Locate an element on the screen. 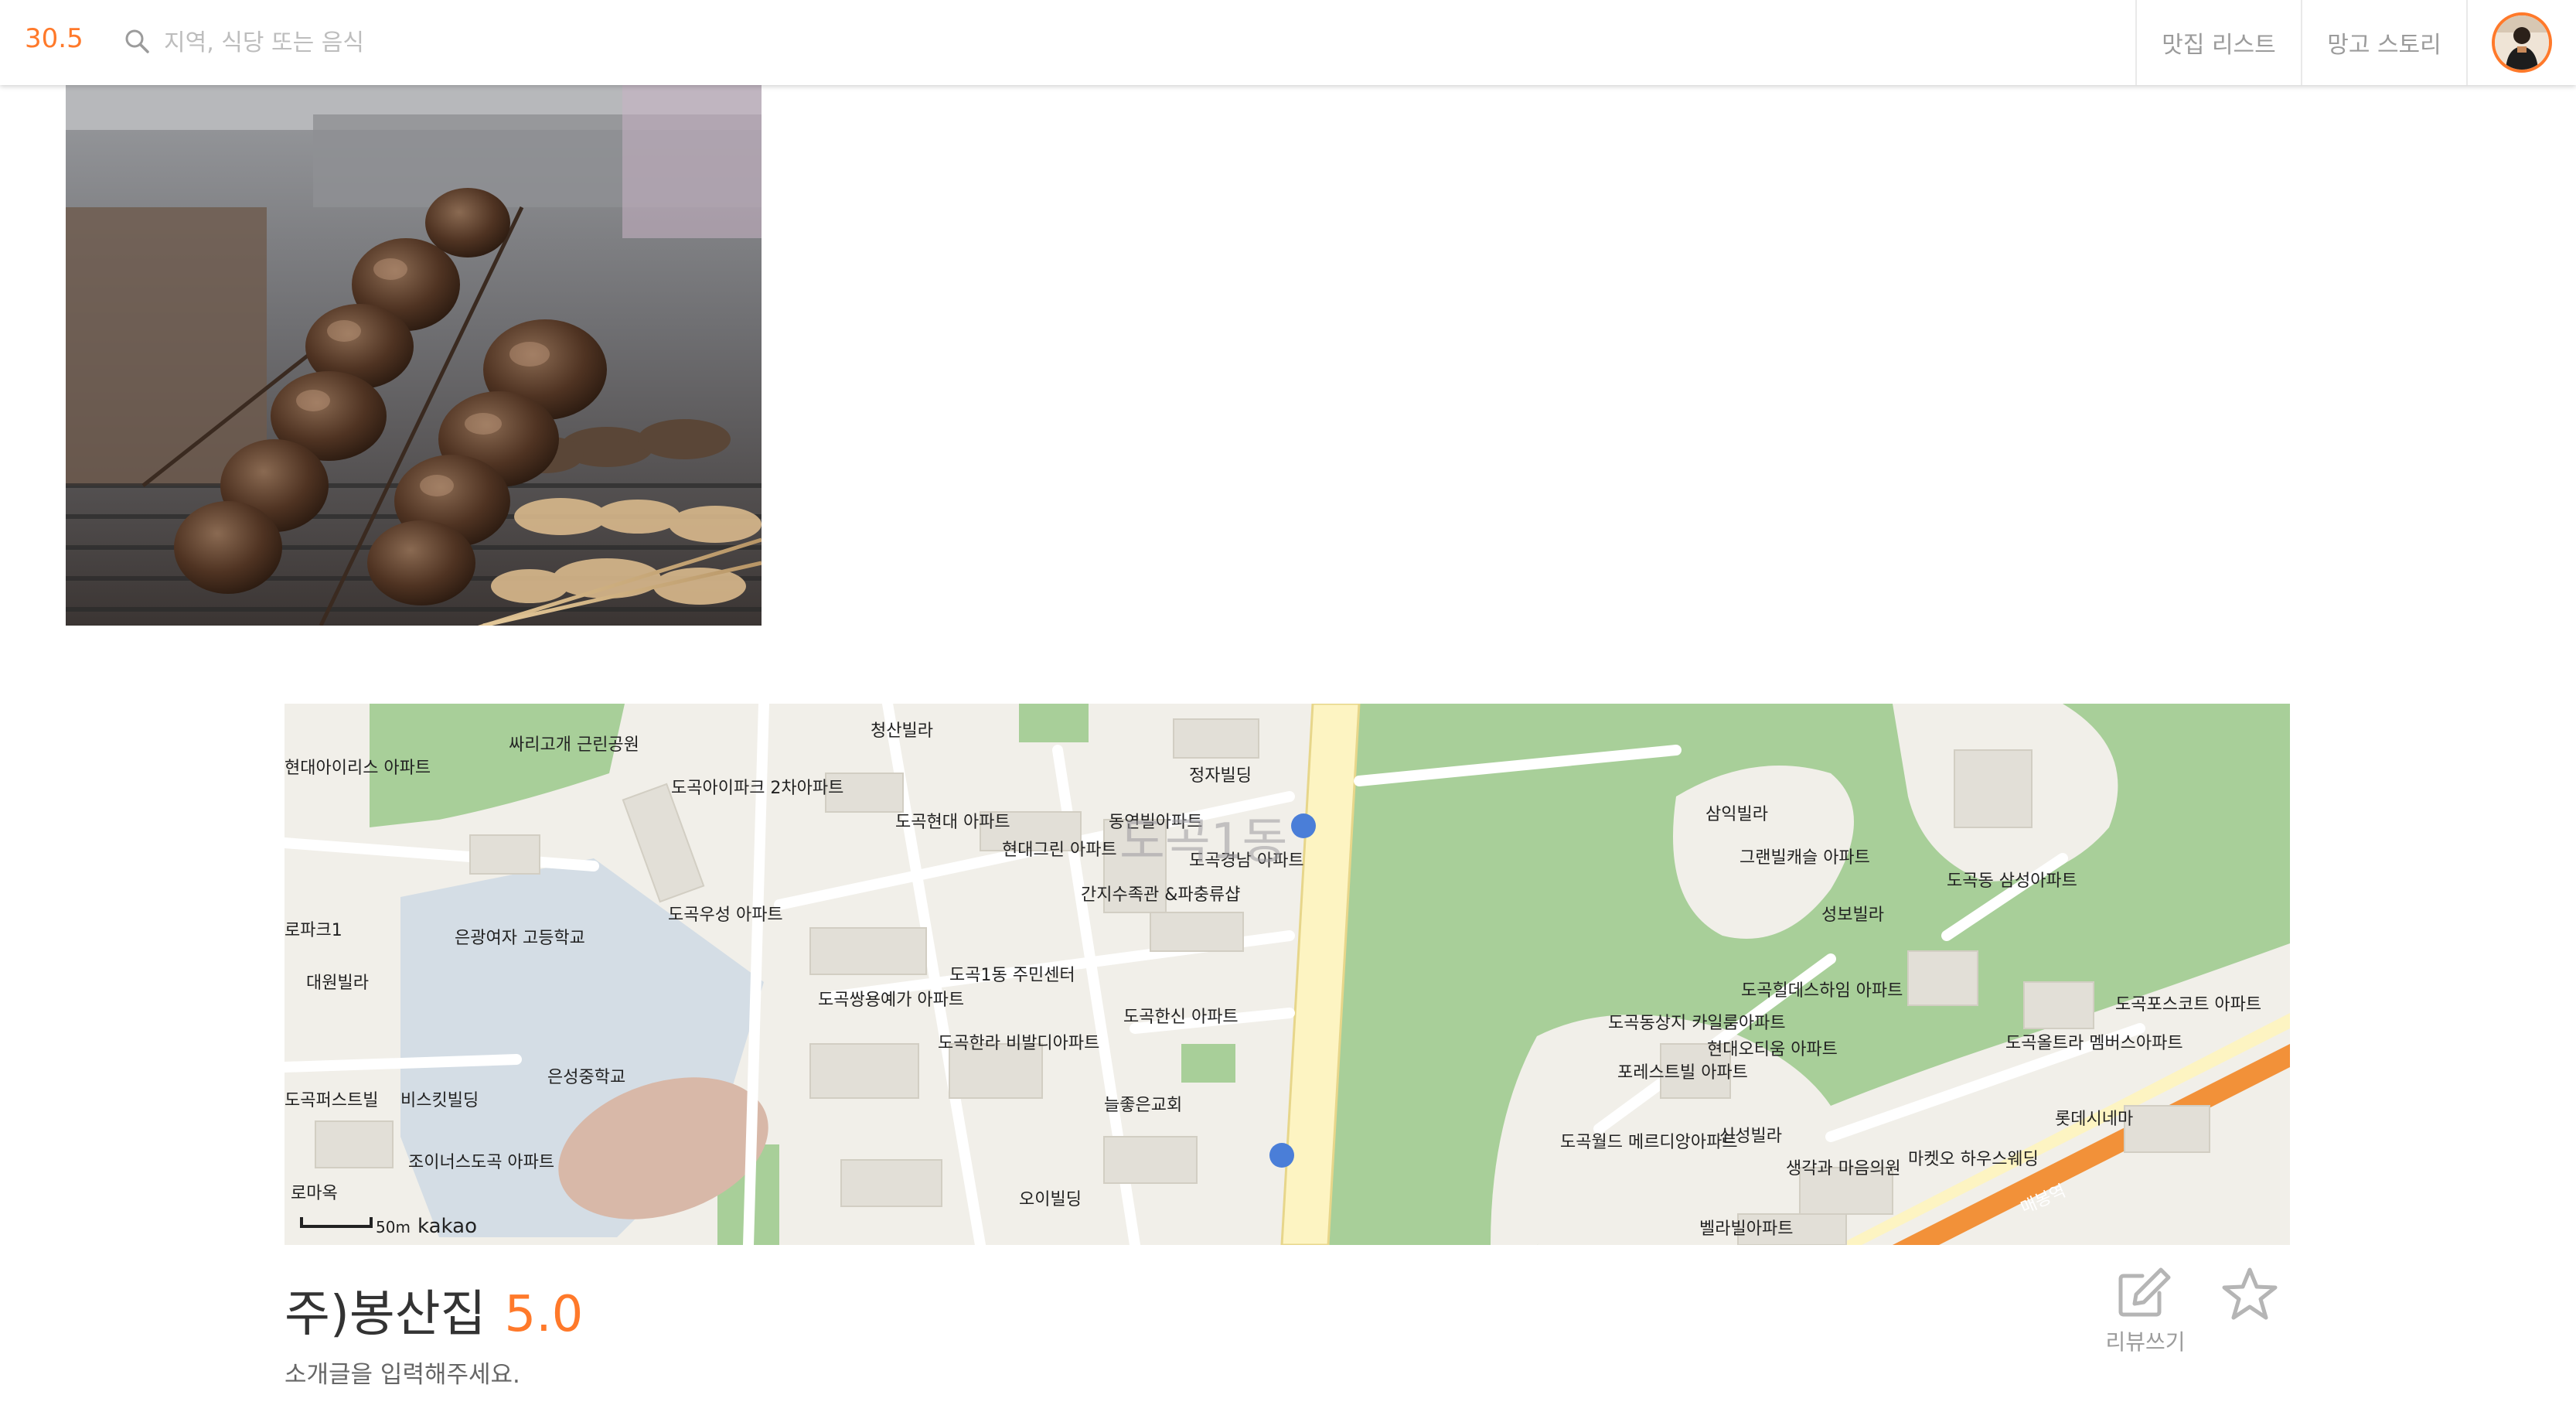  map-label: 도곡퍼스트빌 is located at coordinates (331, 1100).